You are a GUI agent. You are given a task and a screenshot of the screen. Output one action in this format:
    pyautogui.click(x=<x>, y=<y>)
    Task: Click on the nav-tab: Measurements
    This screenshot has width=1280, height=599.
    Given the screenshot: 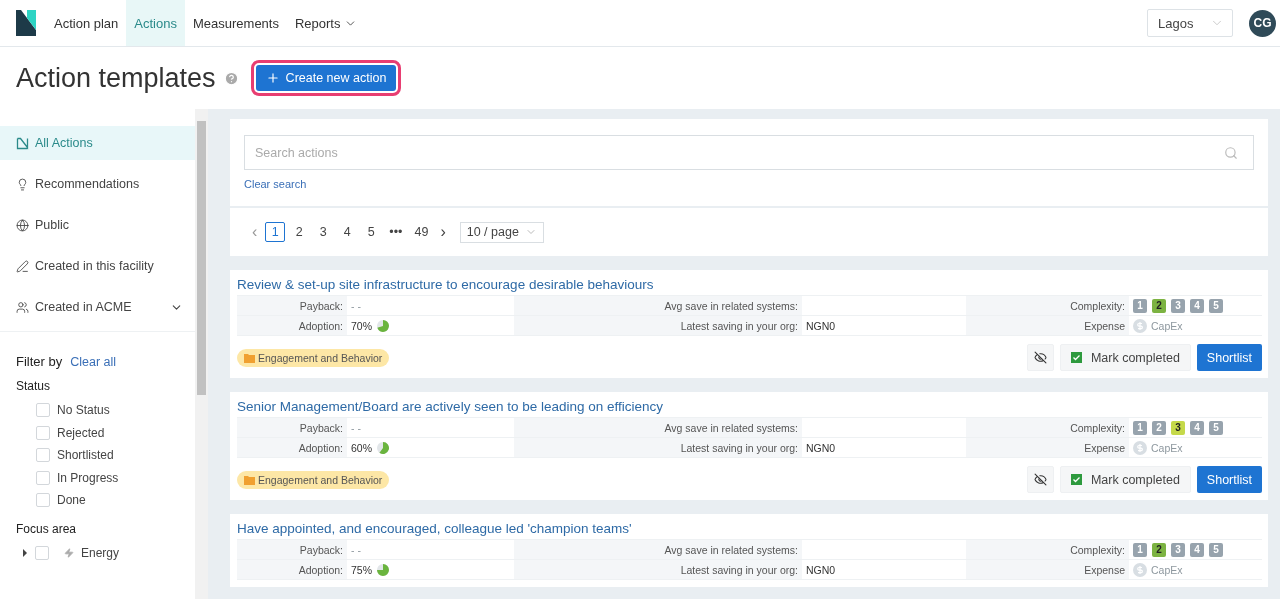 What is the action you would take?
    pyautogui.click(x=235, y=23)
    